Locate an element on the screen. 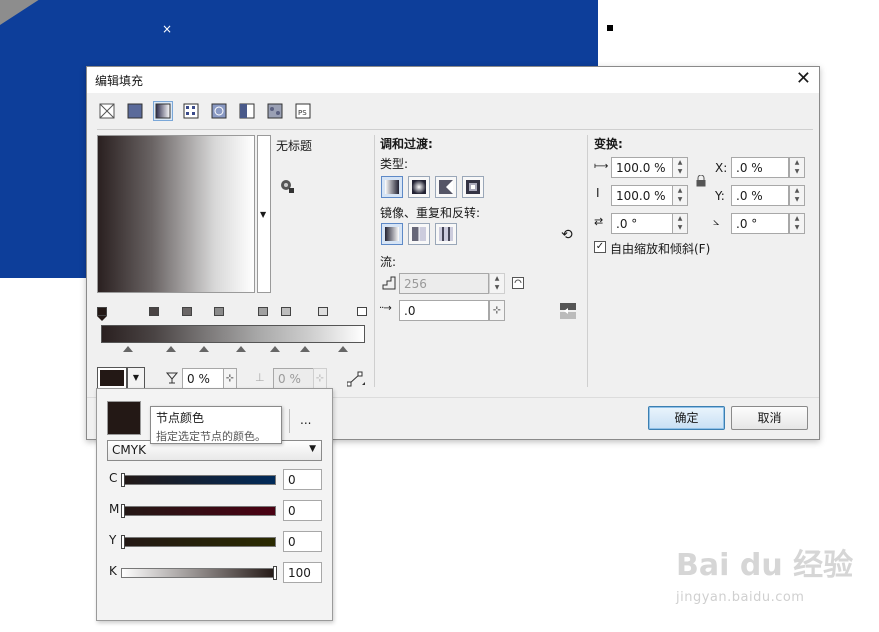  y-field: .0 % is located at coordinates (760, 195).